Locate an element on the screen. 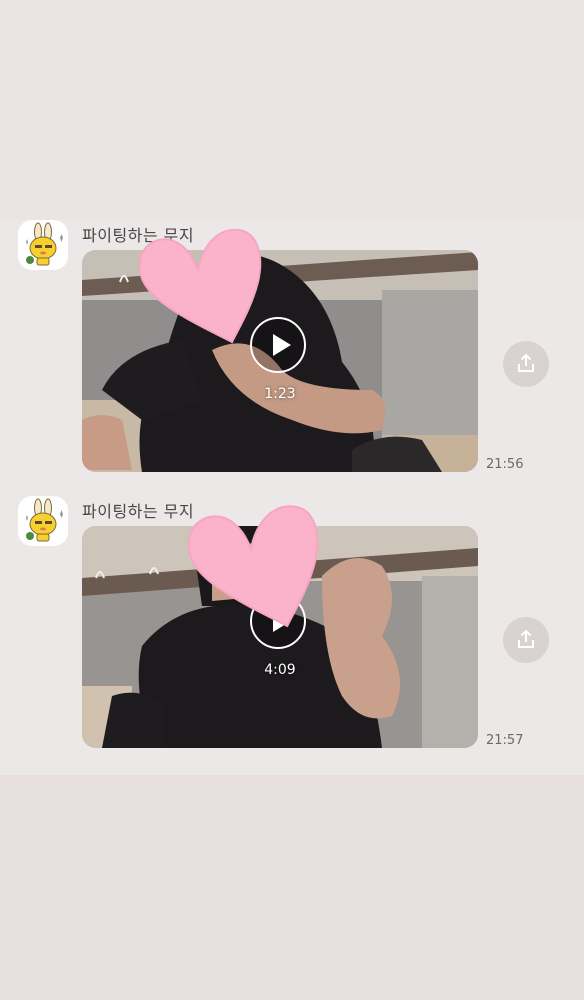  video-duration: 4:09 is located at coordinates (280, 670).